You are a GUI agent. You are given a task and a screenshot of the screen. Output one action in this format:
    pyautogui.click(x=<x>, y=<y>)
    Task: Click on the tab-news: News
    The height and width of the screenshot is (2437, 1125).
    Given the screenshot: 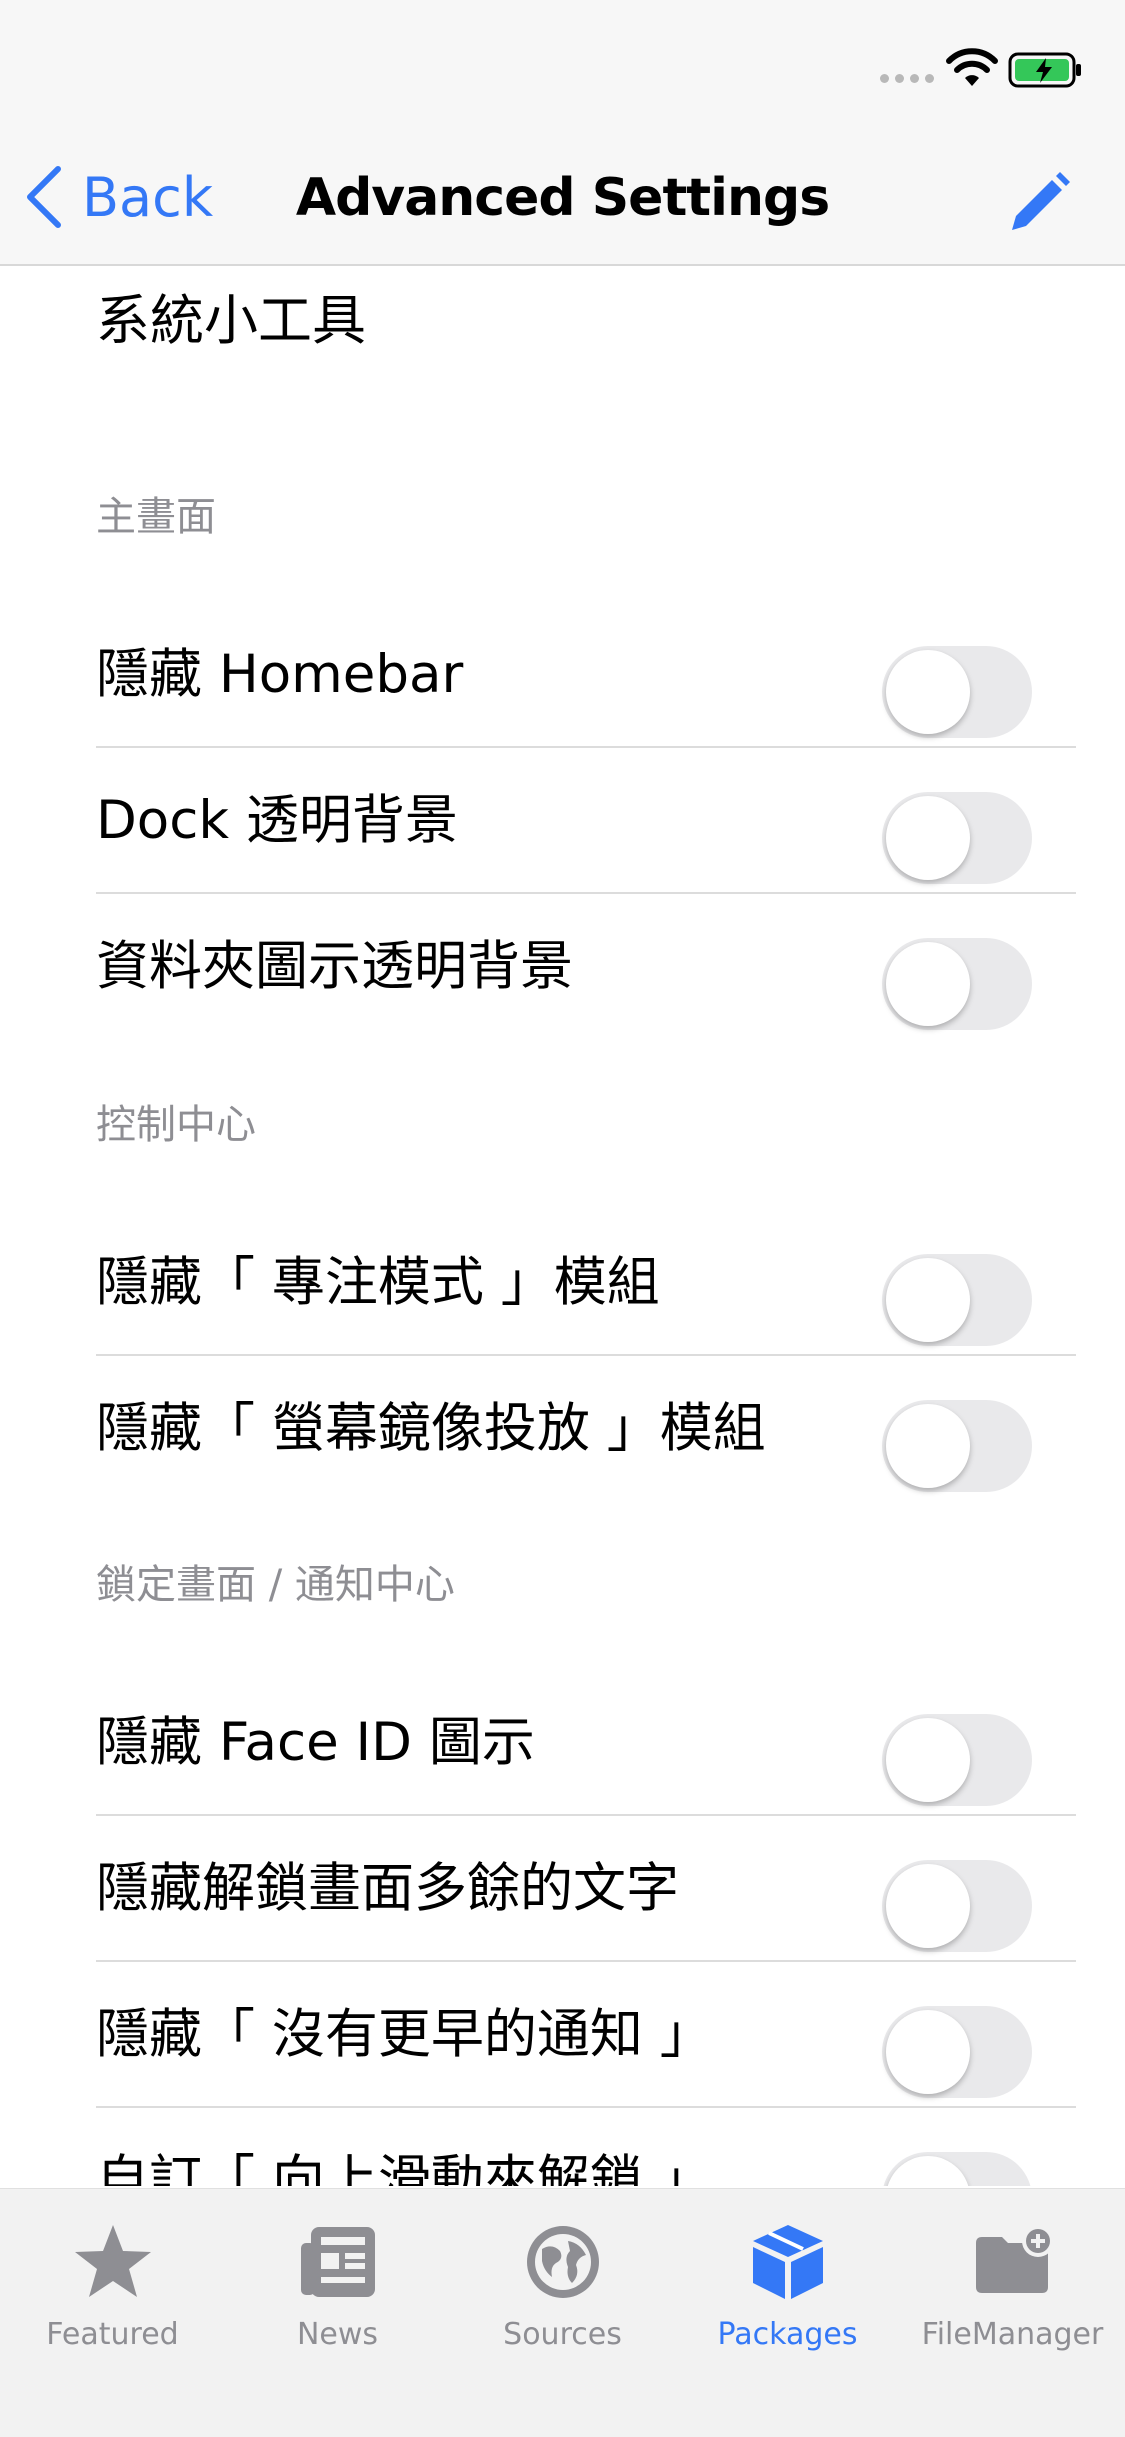 What is the action you would take?
    pyautogui.click(x=337, y=2285)
    